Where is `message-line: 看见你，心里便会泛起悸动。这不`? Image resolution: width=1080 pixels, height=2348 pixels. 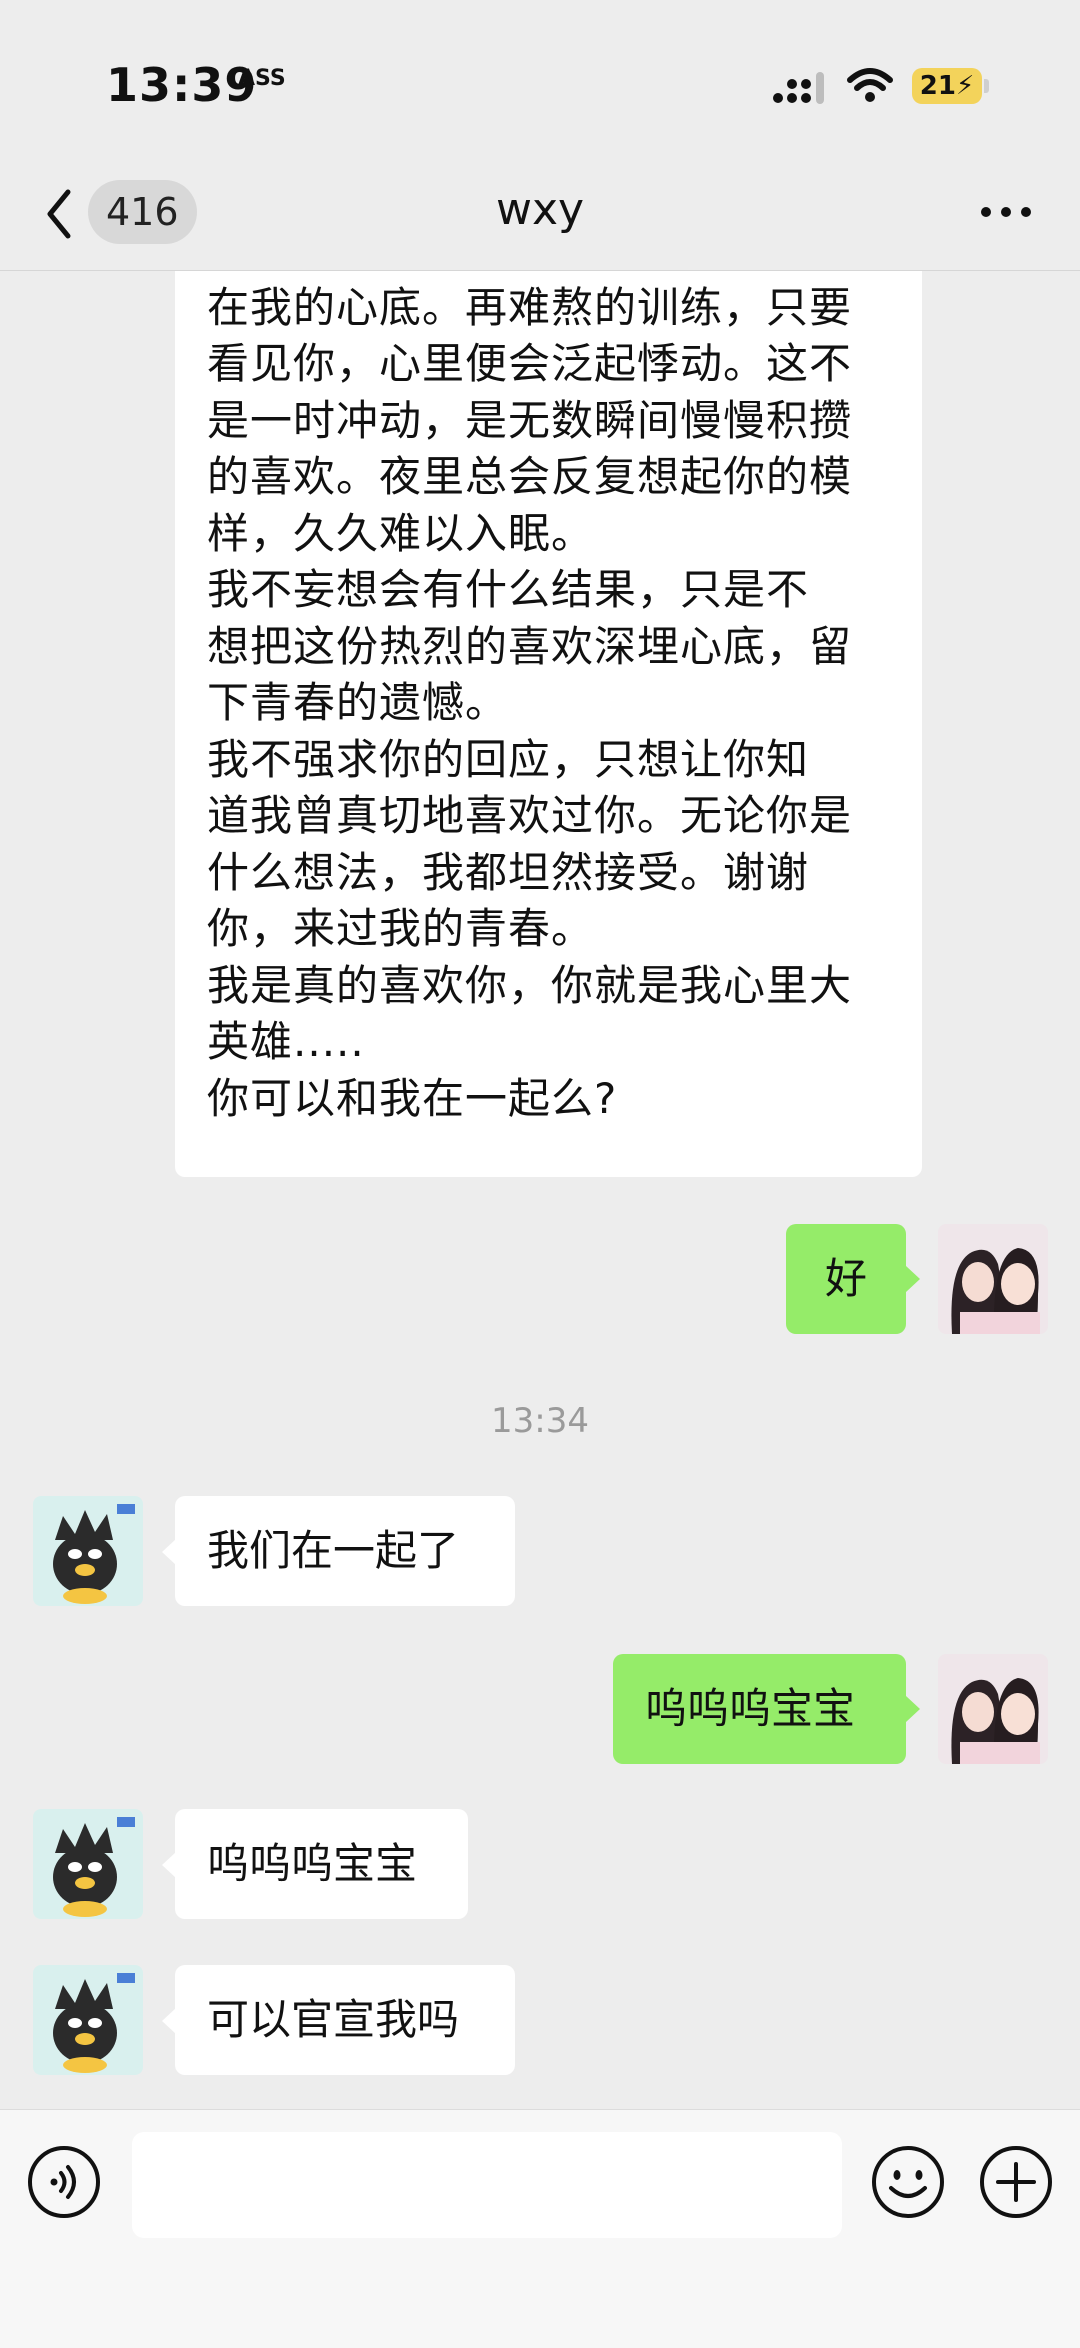
message-line: 看见你，心里便会泛起悸动。这不 is located at coordinates (530, 363).